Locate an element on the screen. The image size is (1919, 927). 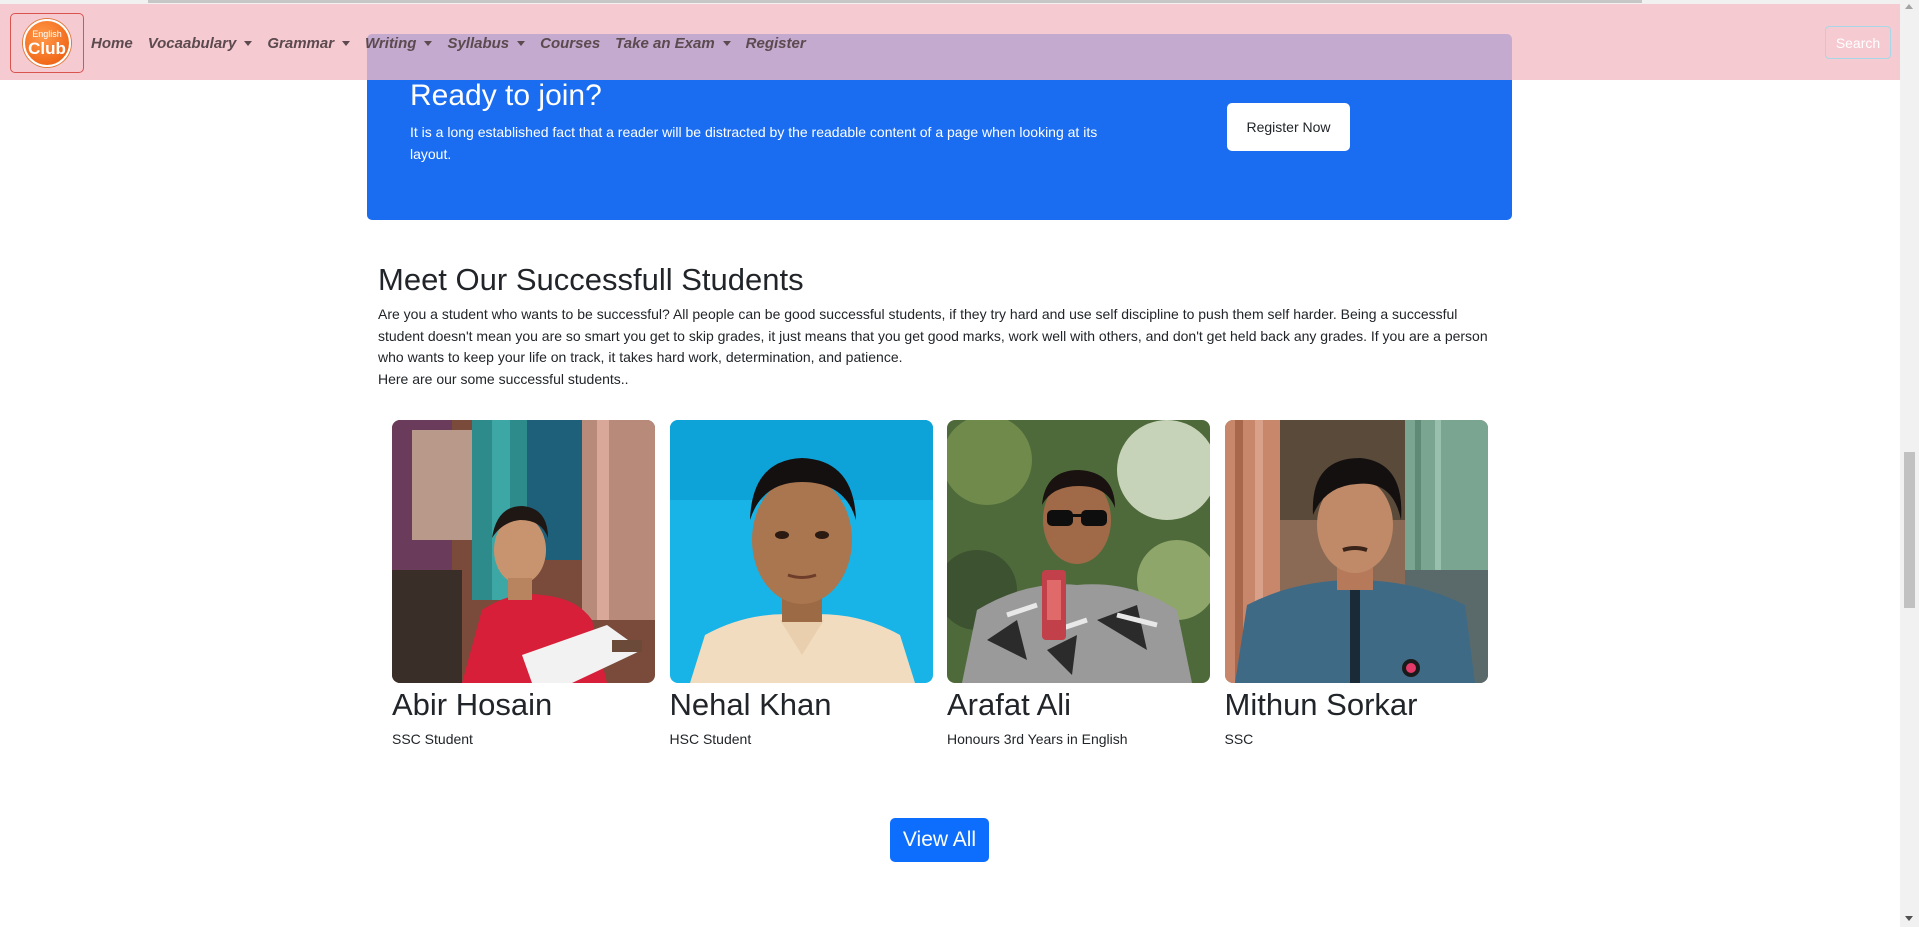
nav-item-take-an-exam: Take an Exam is located at coordinates (673, 43).